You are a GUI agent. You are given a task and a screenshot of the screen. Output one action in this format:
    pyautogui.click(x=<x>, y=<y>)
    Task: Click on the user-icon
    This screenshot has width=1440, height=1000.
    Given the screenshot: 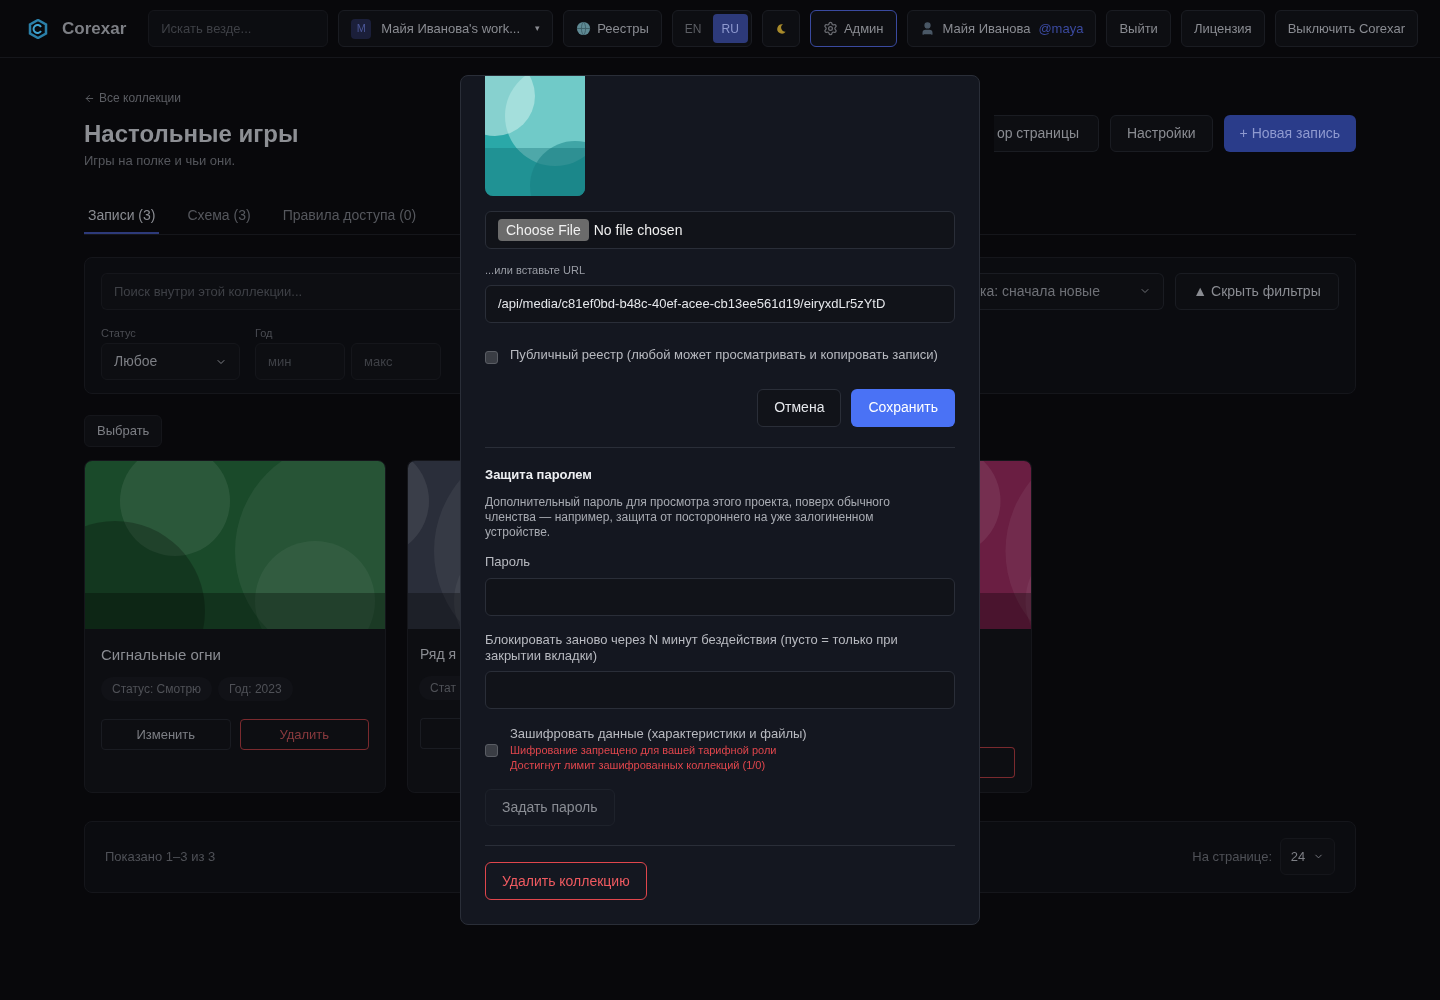 What is the action you would take?
    pyautogui.click(x=927, y=28)
    